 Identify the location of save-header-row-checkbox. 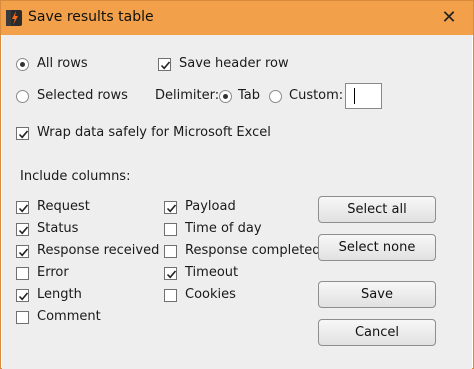
(164, 64).